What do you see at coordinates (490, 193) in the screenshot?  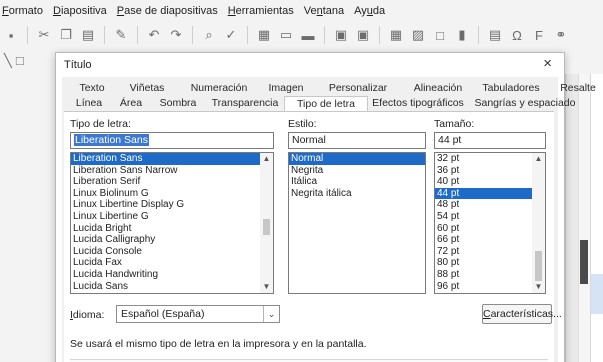 I see `list-item: 44 pt` at bounding box center [490, 193].